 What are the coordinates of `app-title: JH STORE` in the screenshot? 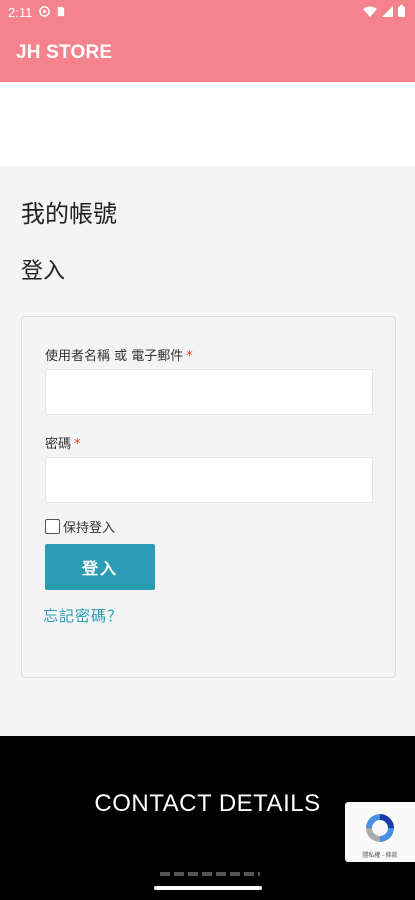 It's located at (64, 52).